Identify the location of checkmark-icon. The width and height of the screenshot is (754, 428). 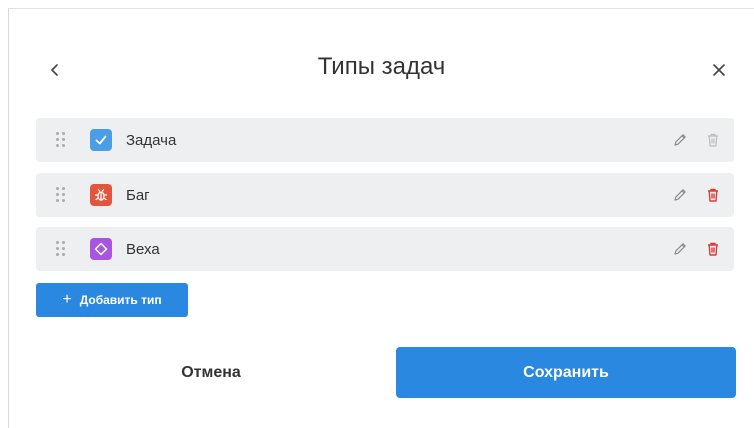
(101, 140).